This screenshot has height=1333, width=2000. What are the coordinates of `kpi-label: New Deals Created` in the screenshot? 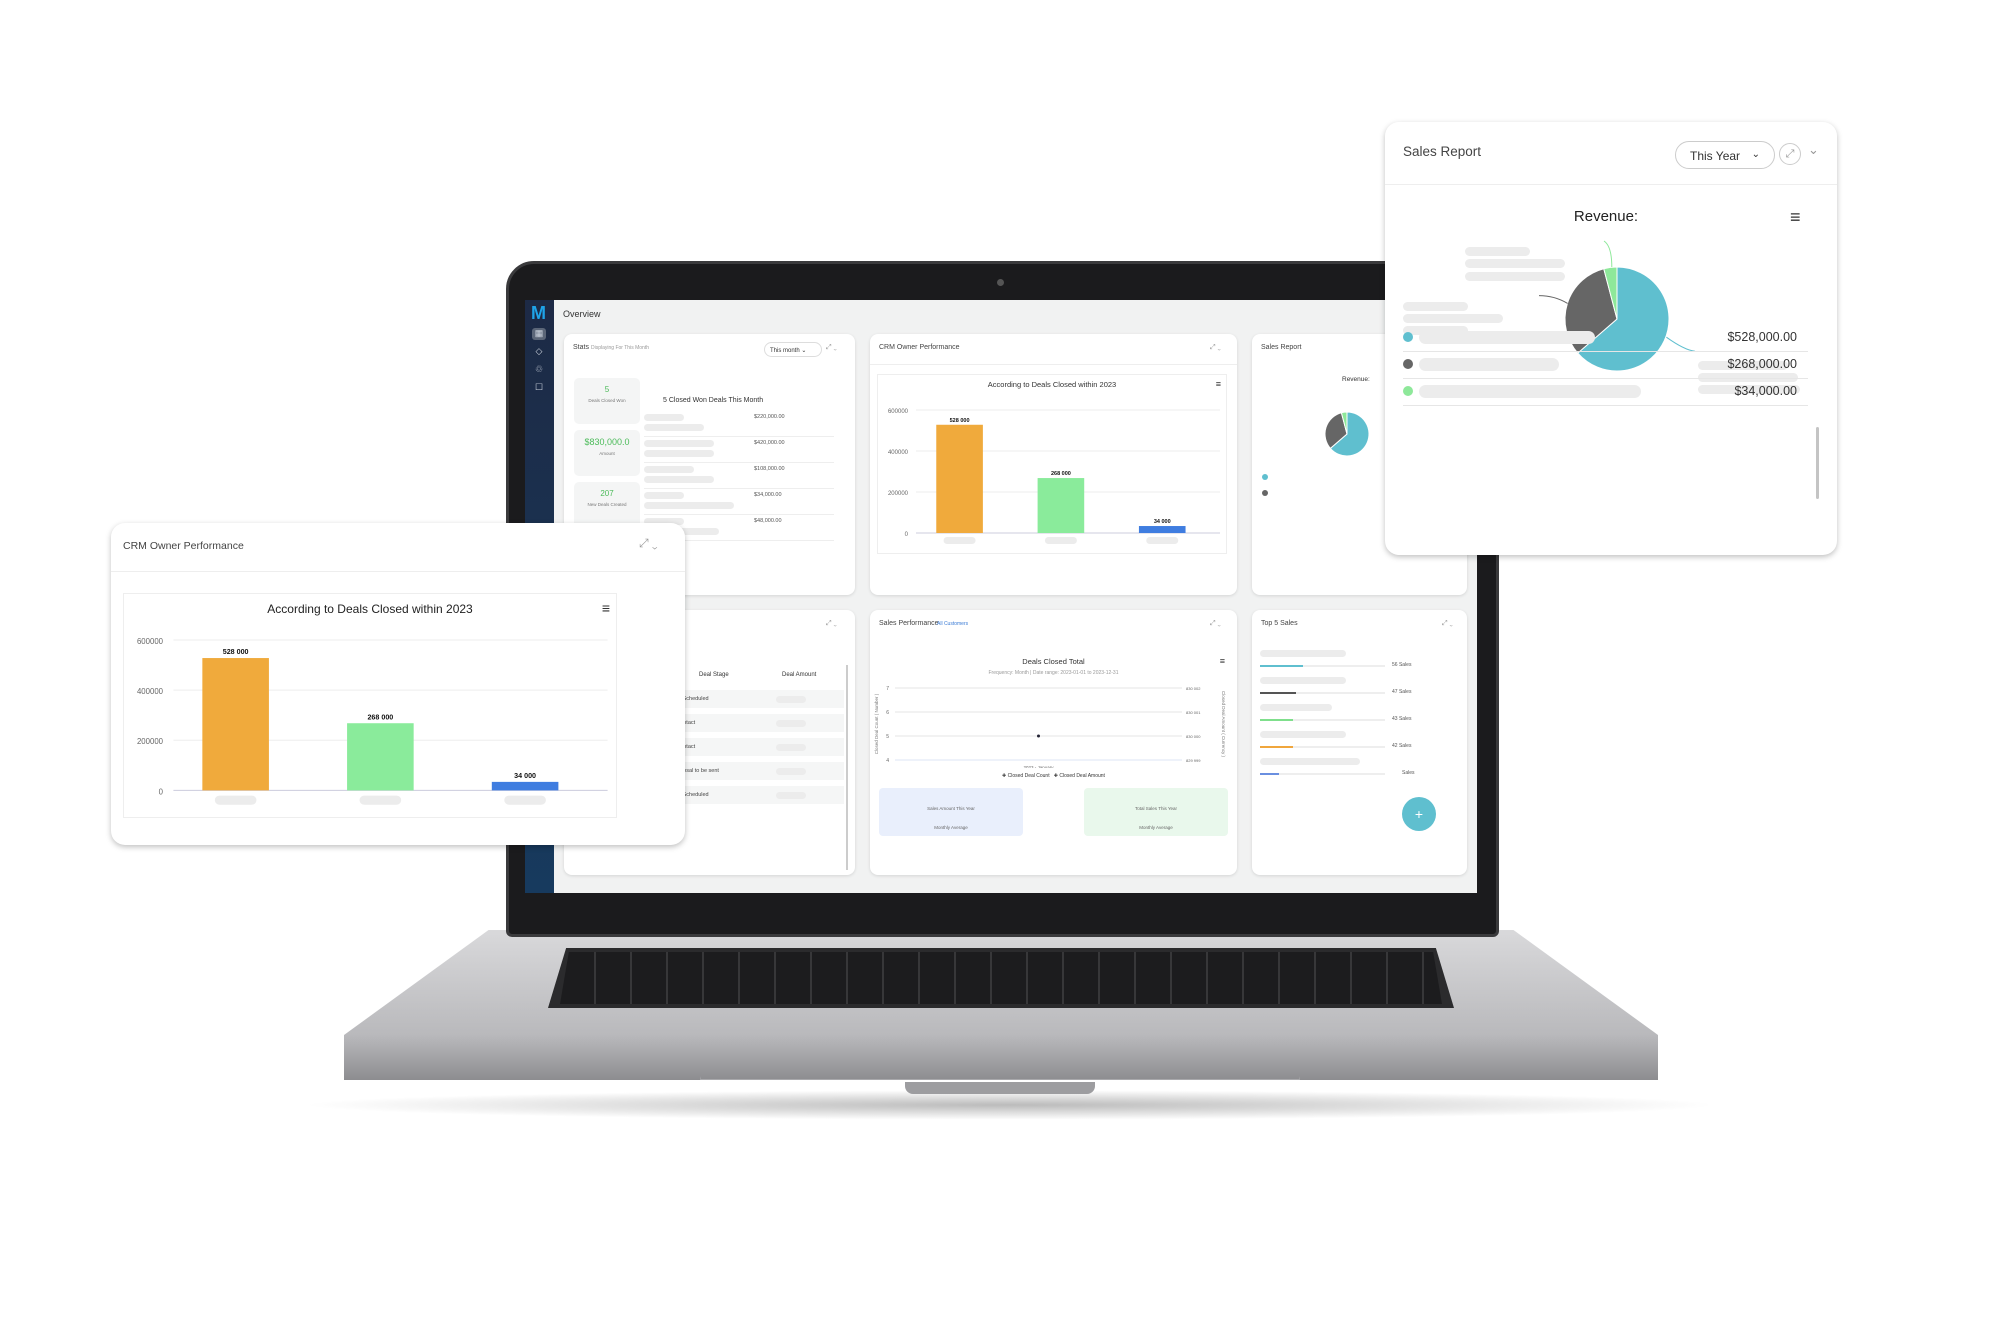 It's located at (607, 504).